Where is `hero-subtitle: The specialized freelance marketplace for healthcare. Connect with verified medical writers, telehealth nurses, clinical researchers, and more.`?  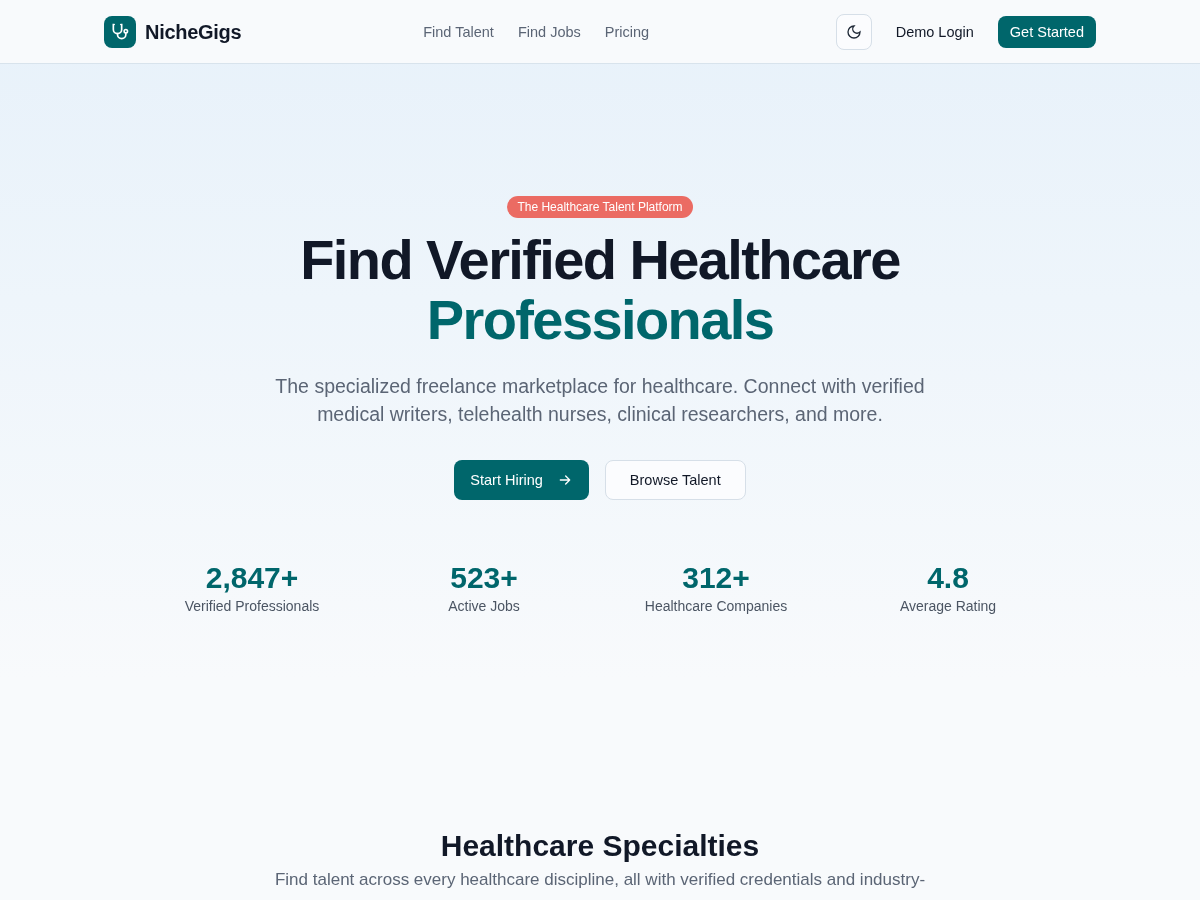 hero-subtitle: The specialized freelance marketplace for healthcare. Connect with verified medical writers, telehealth nurses, clinical researchers, and more. is located at coordinates (600, 400).